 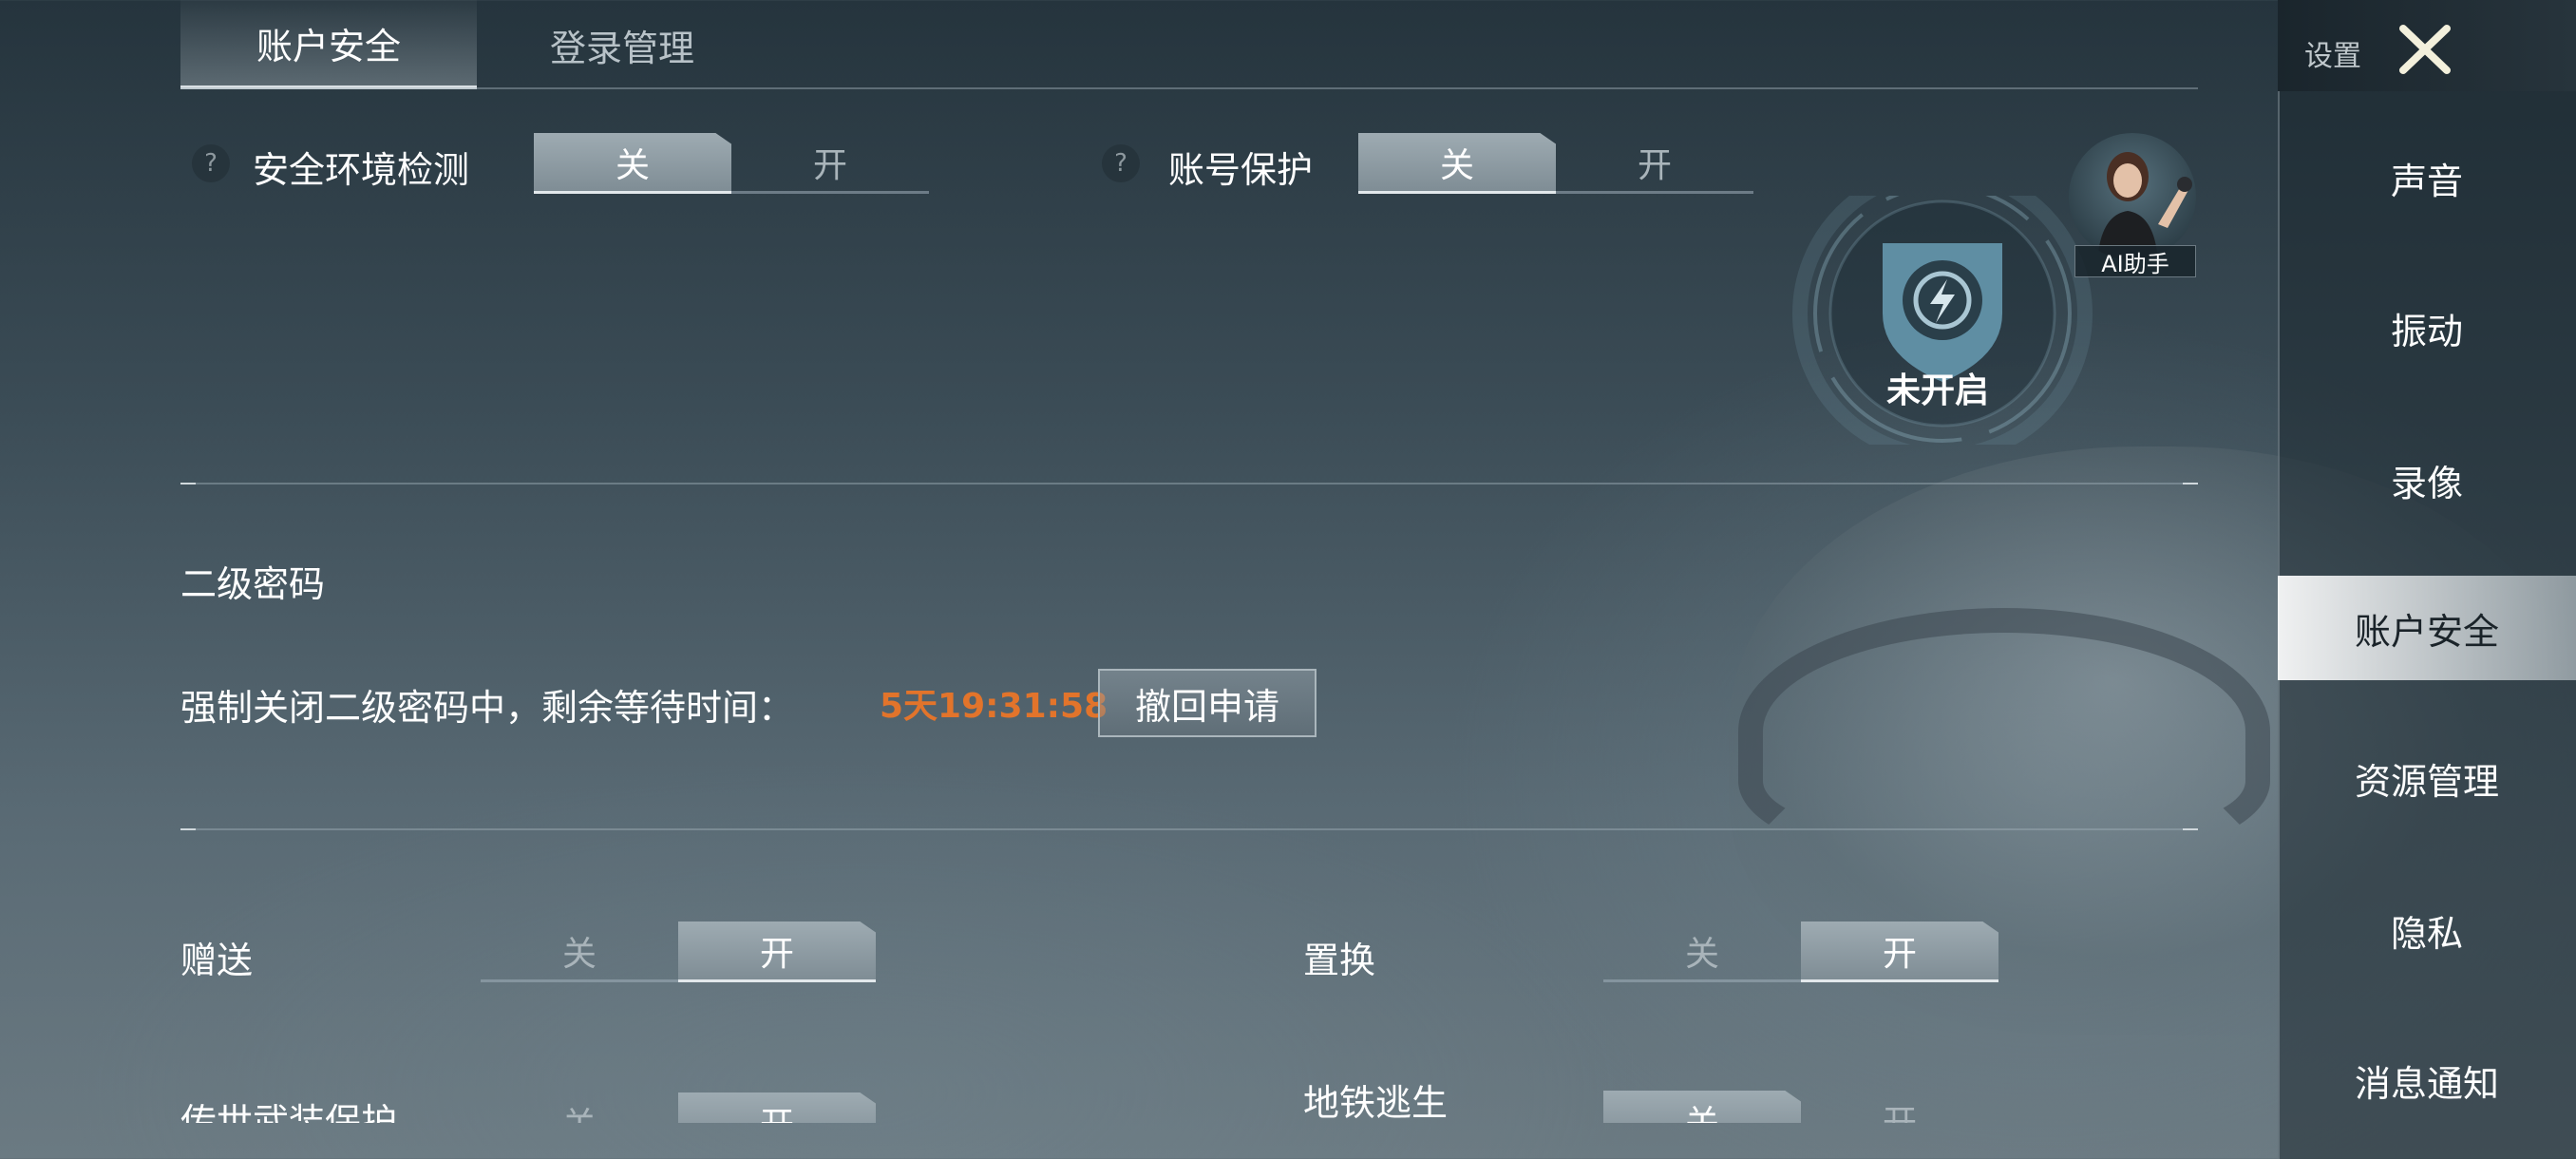 What do you see at coordinates (1339, 960) in the screenshot?
I see `exchange-label: 置换` at bounding box center [1339, 960].